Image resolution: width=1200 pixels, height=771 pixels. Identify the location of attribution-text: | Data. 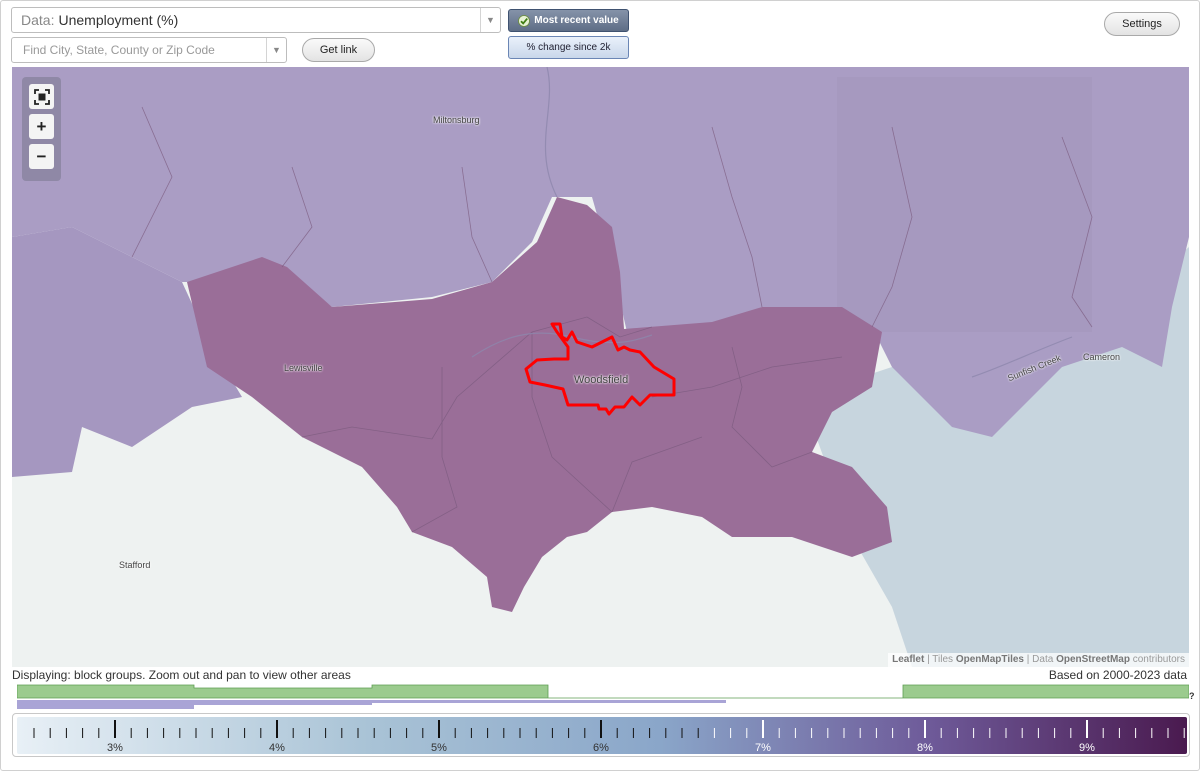
(1040, 659).